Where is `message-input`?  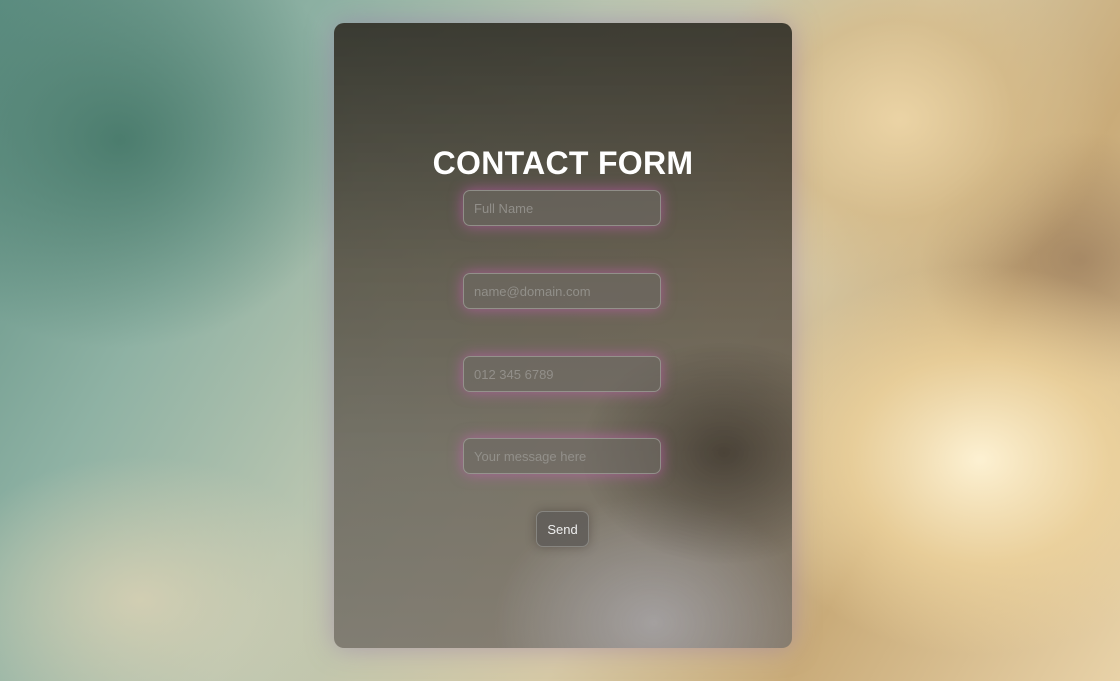 message-input is located at coordinates (562, 456).